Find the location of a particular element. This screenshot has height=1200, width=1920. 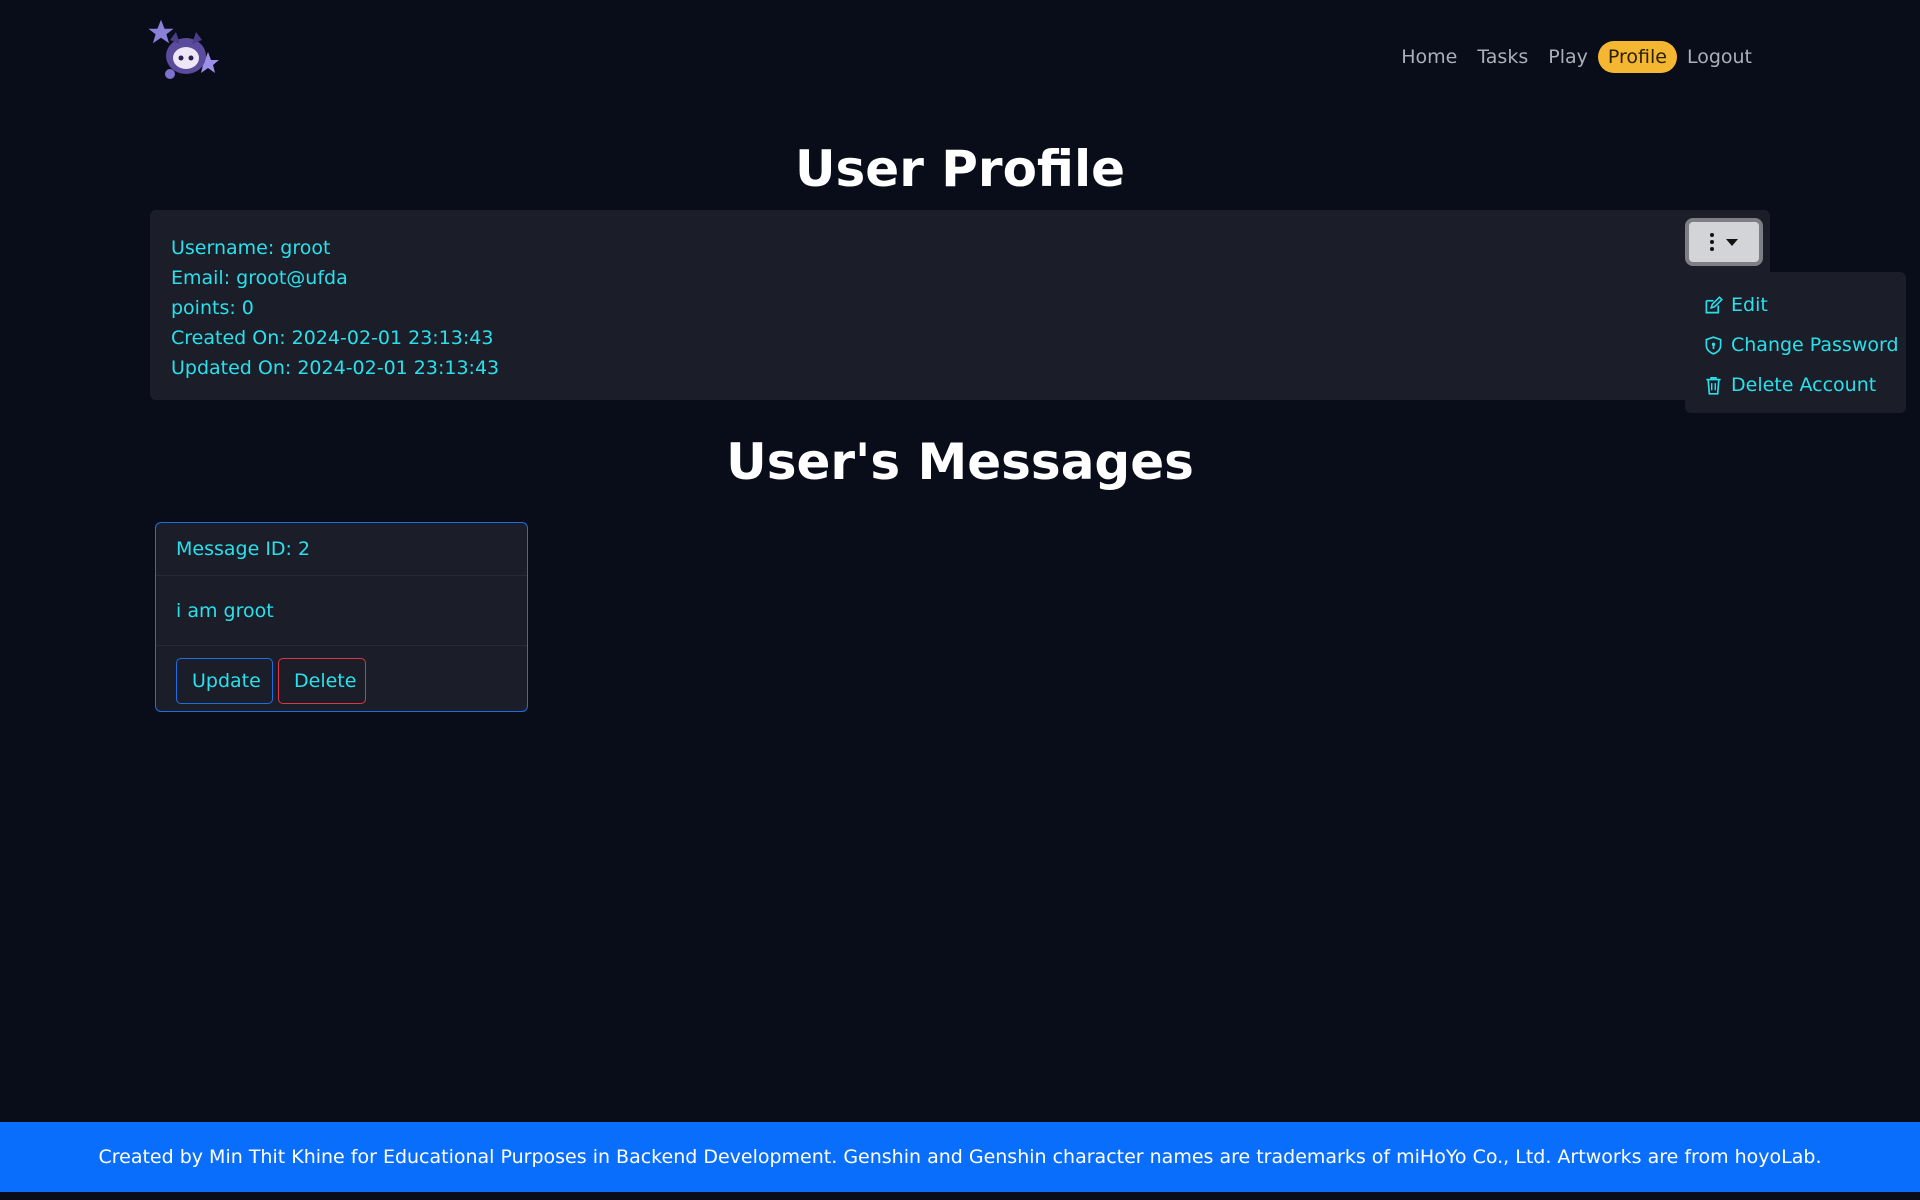

messages-title: User's Messages is located at coordinates (960, 462).